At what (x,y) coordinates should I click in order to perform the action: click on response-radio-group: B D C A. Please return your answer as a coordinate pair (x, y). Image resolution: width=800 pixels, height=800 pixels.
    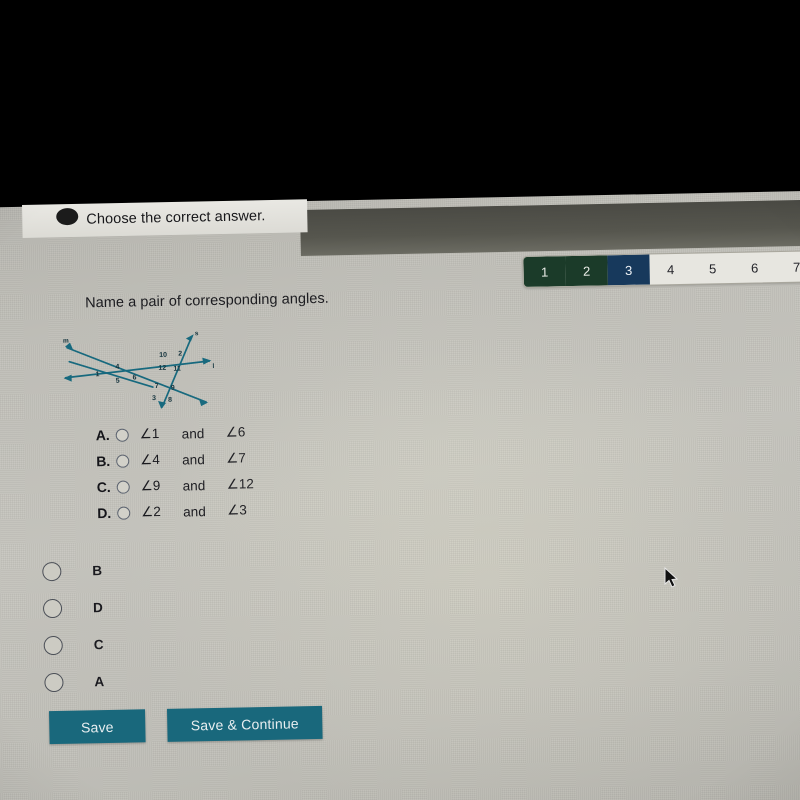
    Looking at the image, I should click on (73, 626).